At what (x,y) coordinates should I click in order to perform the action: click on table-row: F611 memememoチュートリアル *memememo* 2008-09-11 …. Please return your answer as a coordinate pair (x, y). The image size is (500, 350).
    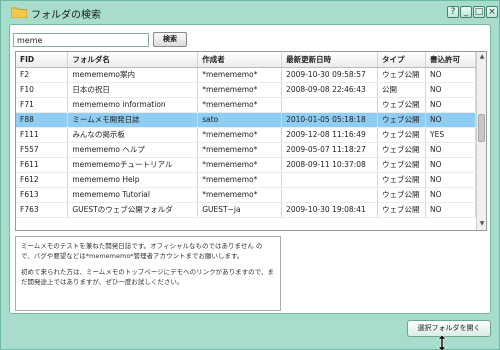
    Looking at the image, I should click on (246, 165).